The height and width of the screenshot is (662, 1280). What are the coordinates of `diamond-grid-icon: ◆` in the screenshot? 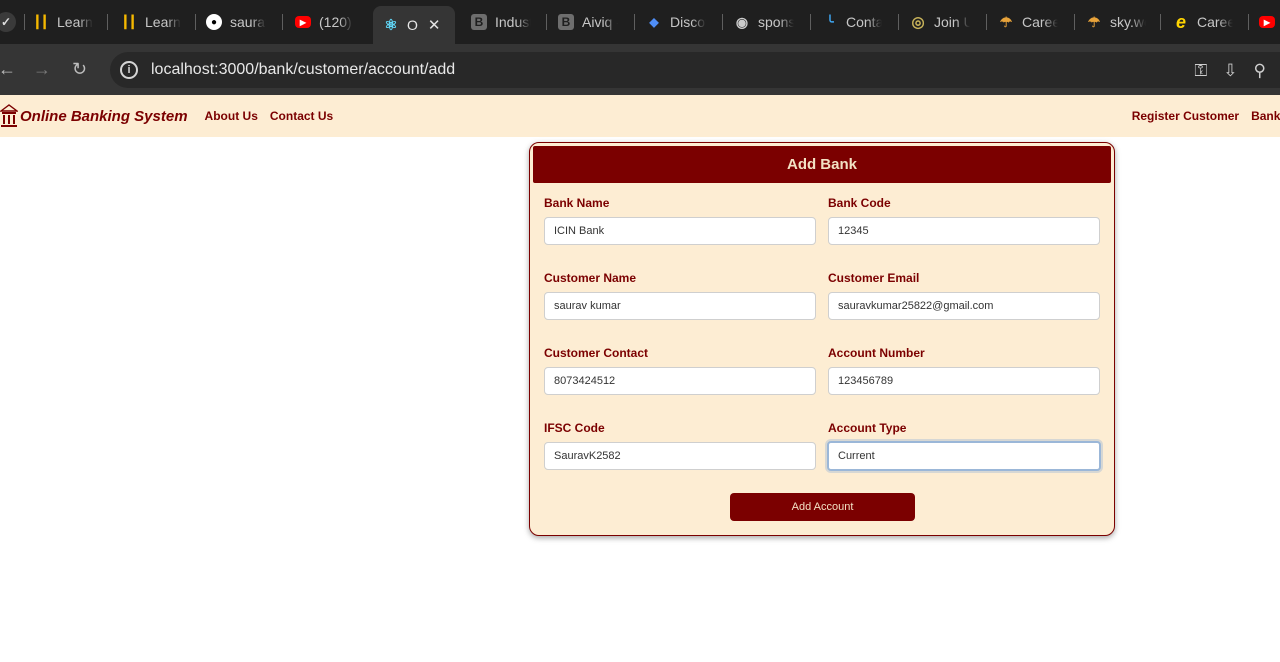 It's located at (654, 22).